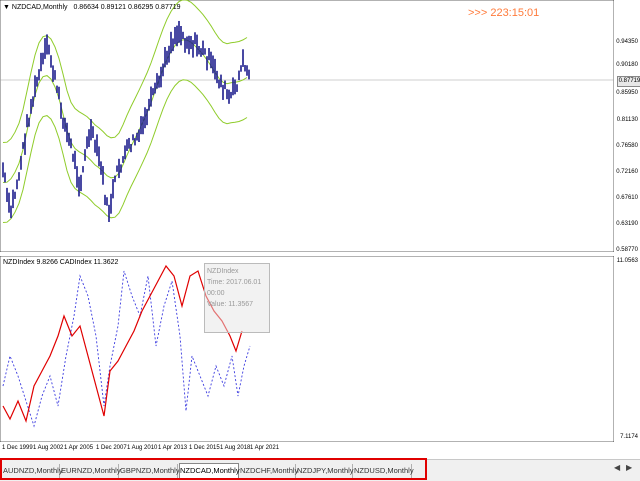 The height and width of the screenshot is (481, 640). Describe the element at coordinates (91, 471) in the screenshot. I see `tab-eurnzd: EURNZD,Monthly` at that location.